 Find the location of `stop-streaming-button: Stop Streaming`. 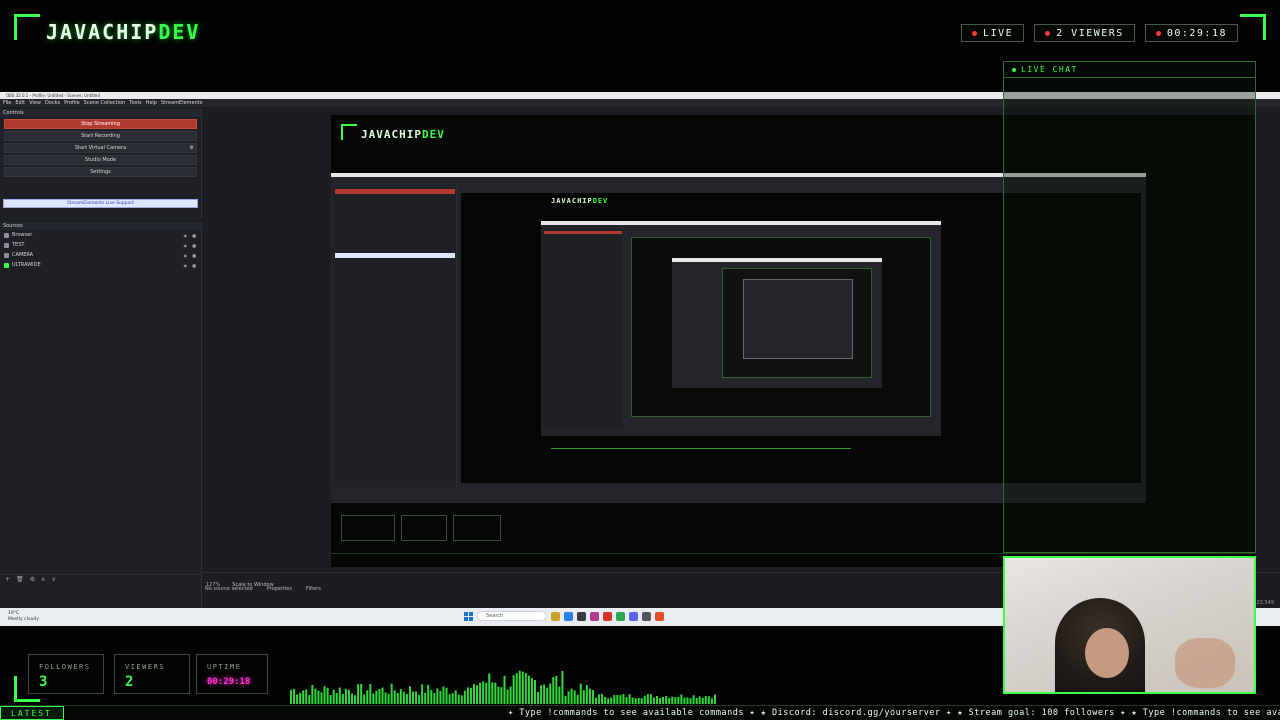

stop-streaming-button: Stop Streaming is located at coordinates (100, 124).